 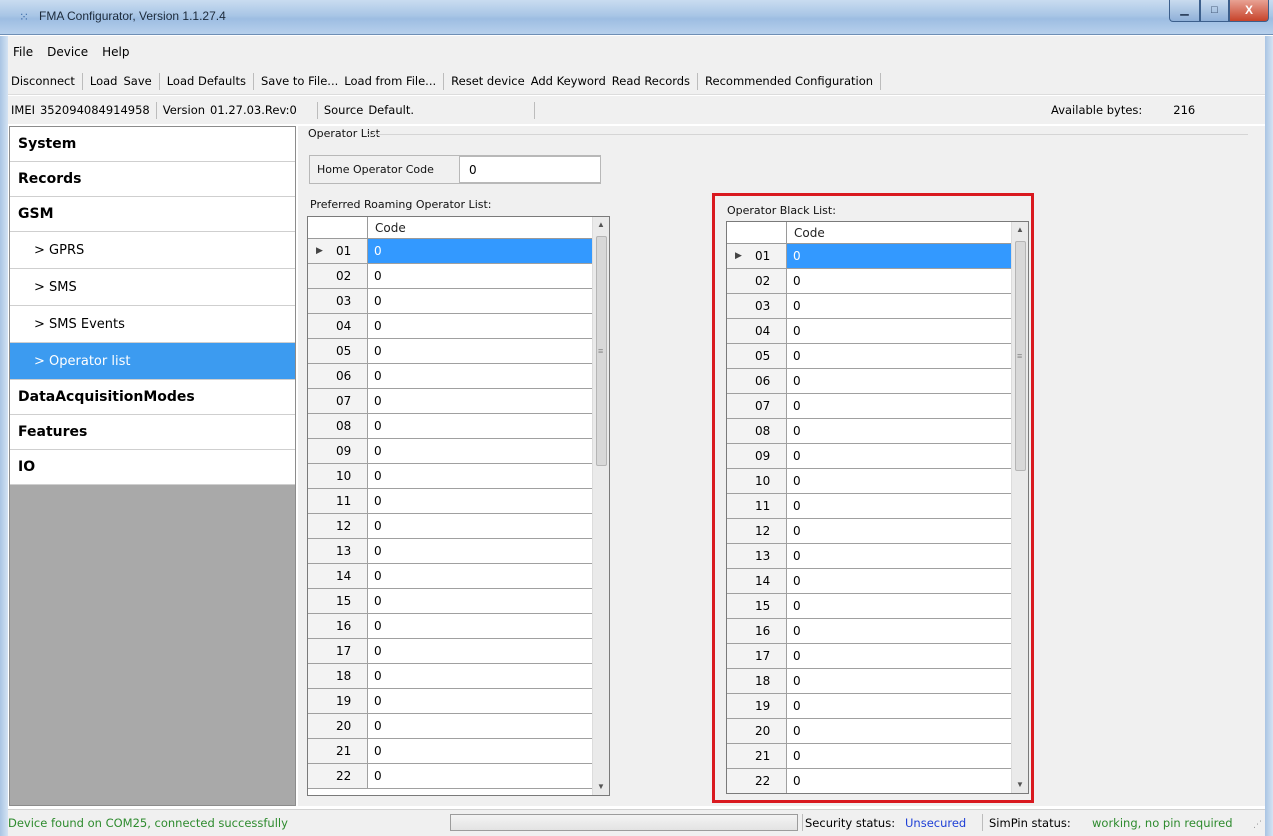 I want to click on row-header: 10, so click(x=338, y=476).